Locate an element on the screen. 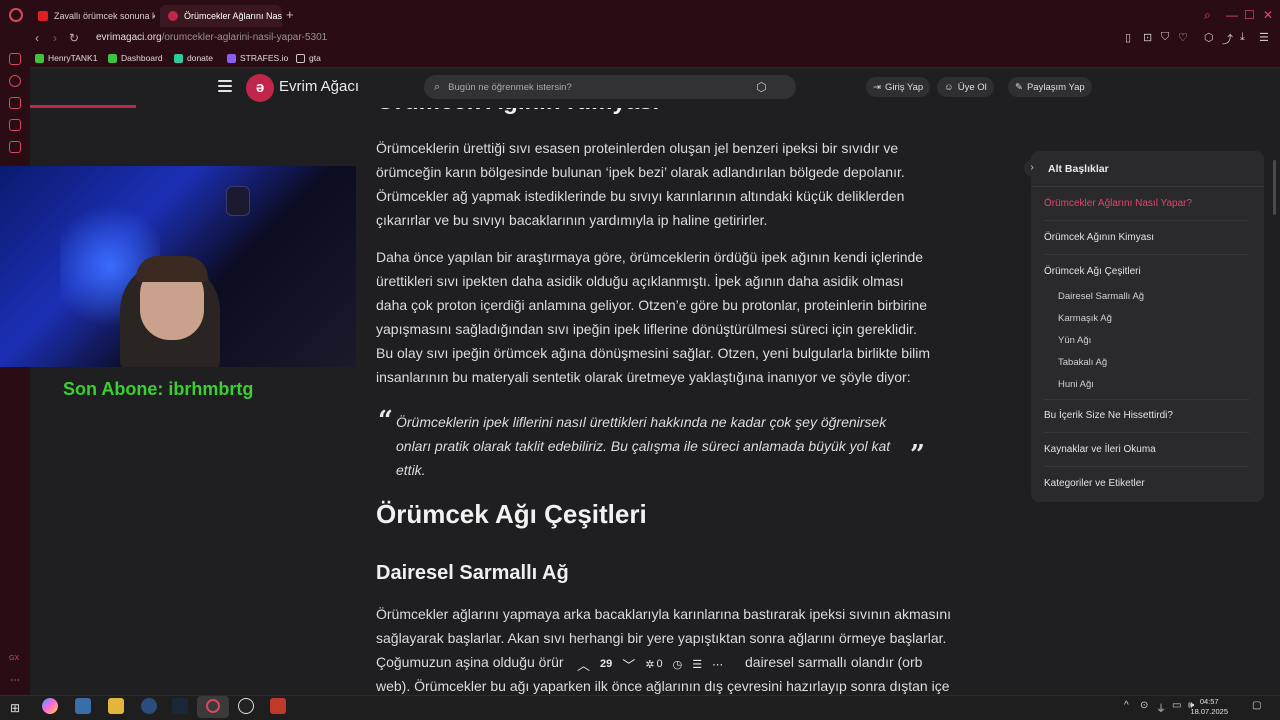 The width and height of the screenshot is (1280, 720). new-tab-plus-icon: + is located at coordinates (290, 14).